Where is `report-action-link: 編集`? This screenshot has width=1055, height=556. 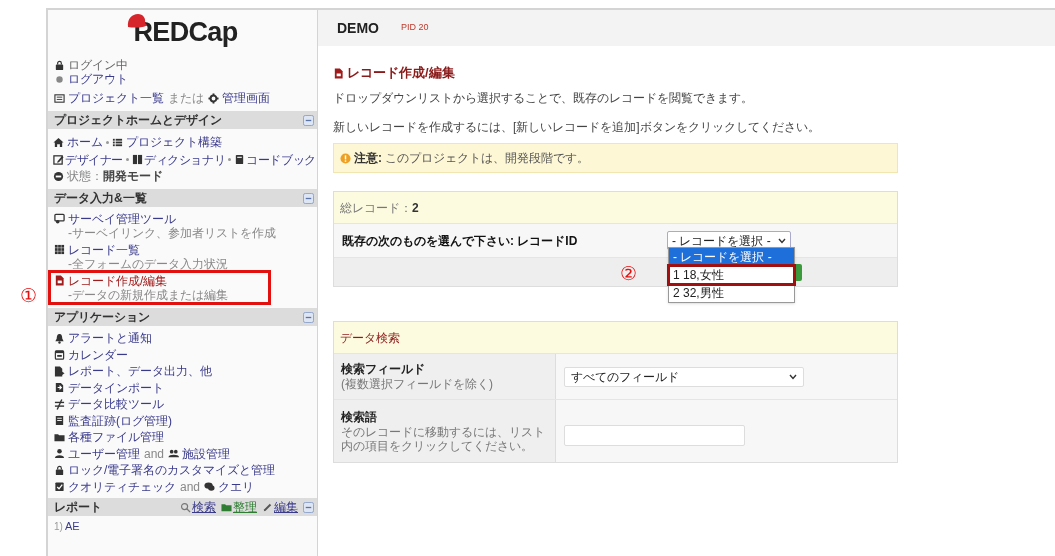 report-action-link: 編集 is located at coordinates (286, 507).